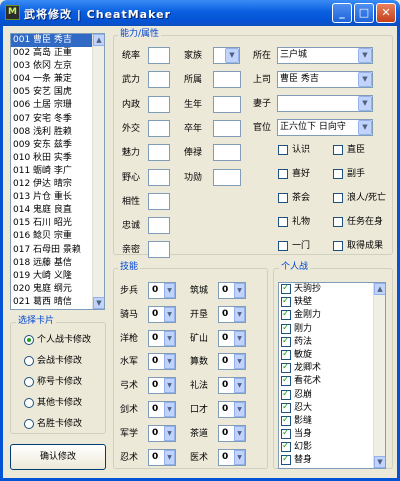  I want to click on personal-battle-item: 药法, so click(332, 342).